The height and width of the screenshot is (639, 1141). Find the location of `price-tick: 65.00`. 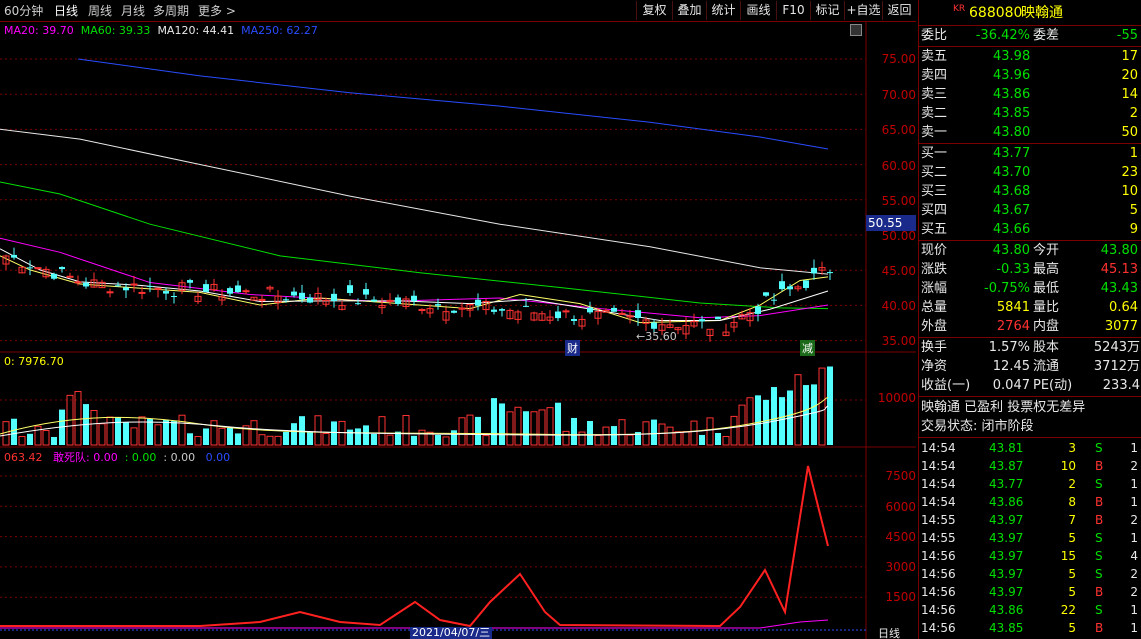

price-tick: 65.00 is located at coordinates (898, 130).